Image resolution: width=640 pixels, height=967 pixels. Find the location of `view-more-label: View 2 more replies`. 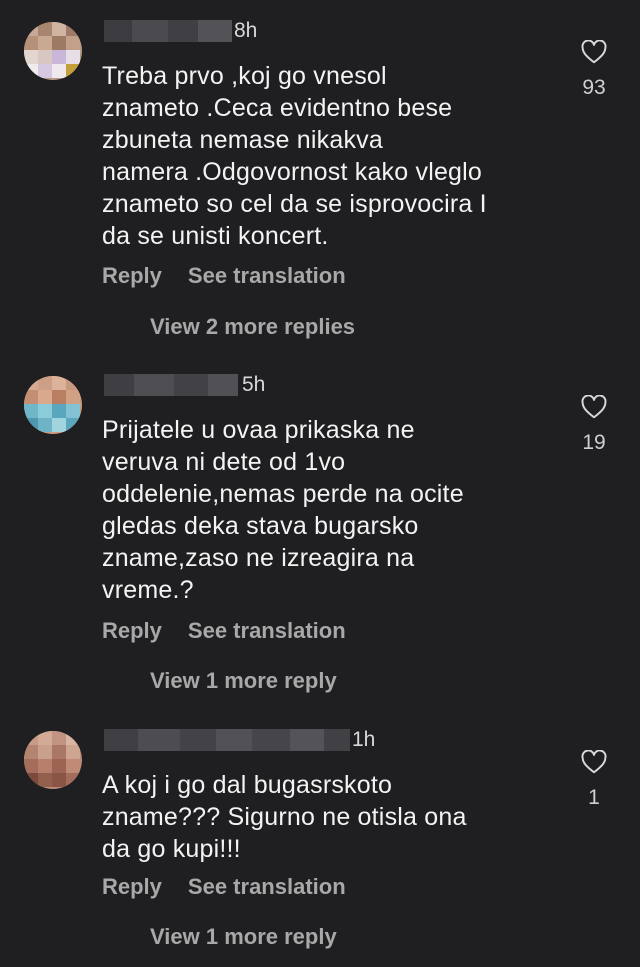

view-more-label: View 2 more replies is located at coordinates (253, 326).